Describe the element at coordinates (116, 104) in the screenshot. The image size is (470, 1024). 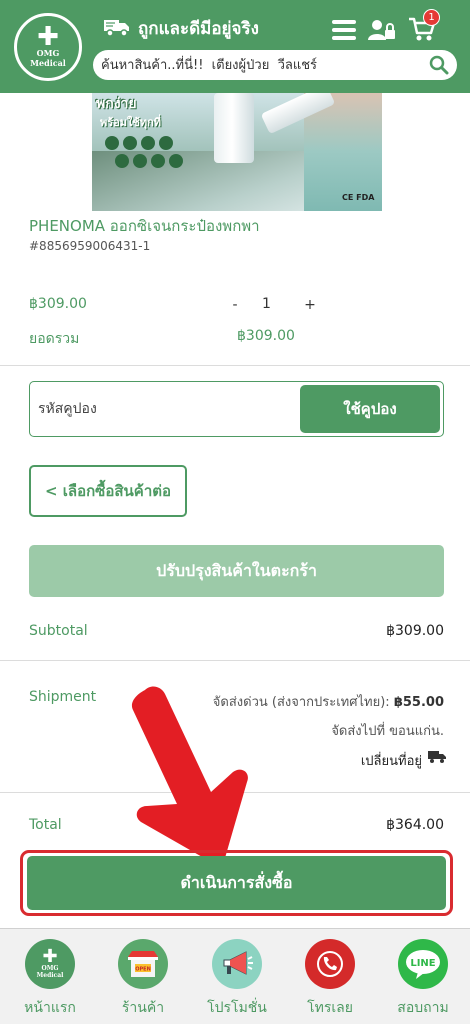
I see `product-promo-text: พกง่าย` at that location.